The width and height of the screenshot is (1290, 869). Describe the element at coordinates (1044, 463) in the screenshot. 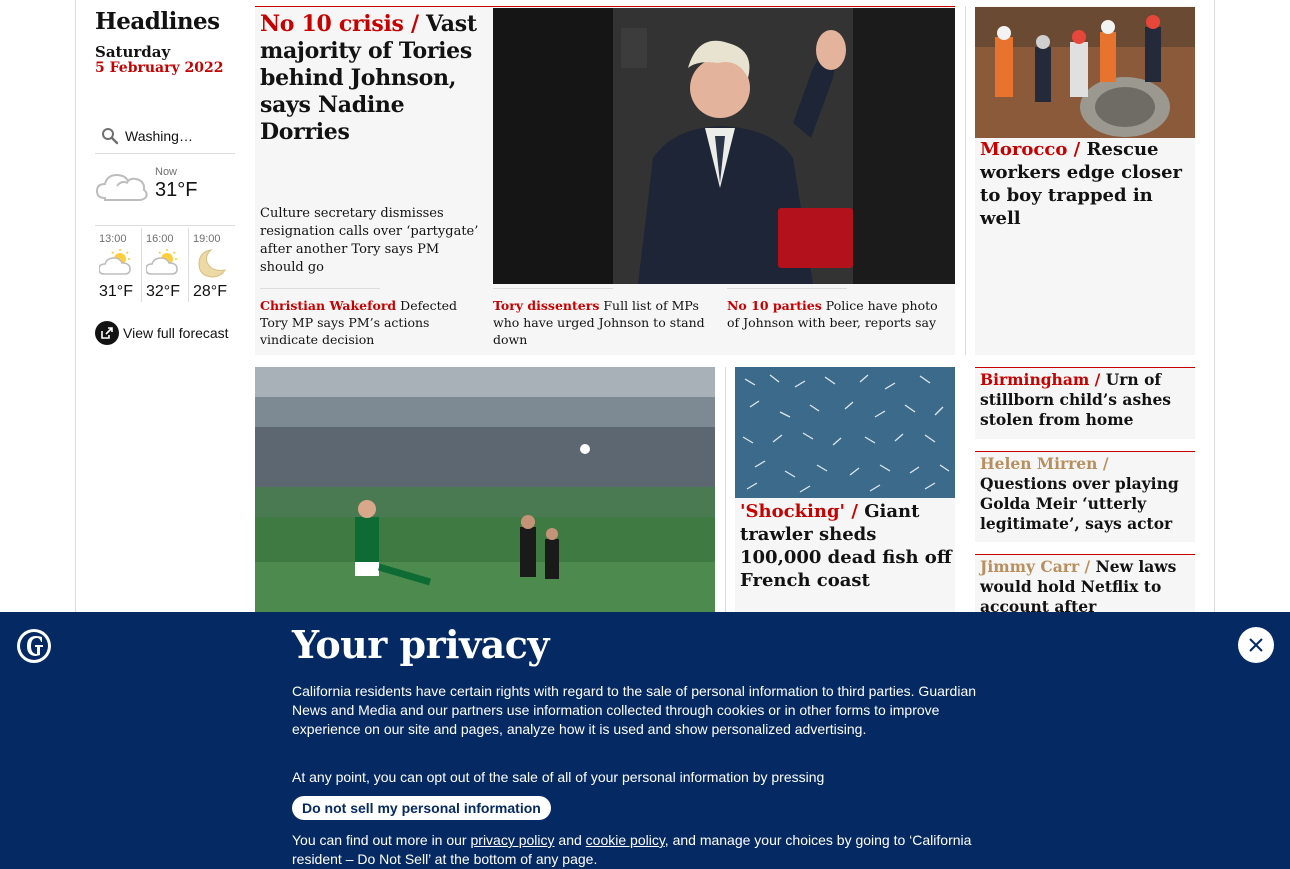

I see `side-story-kicker: Helen Mirren /` at that location.